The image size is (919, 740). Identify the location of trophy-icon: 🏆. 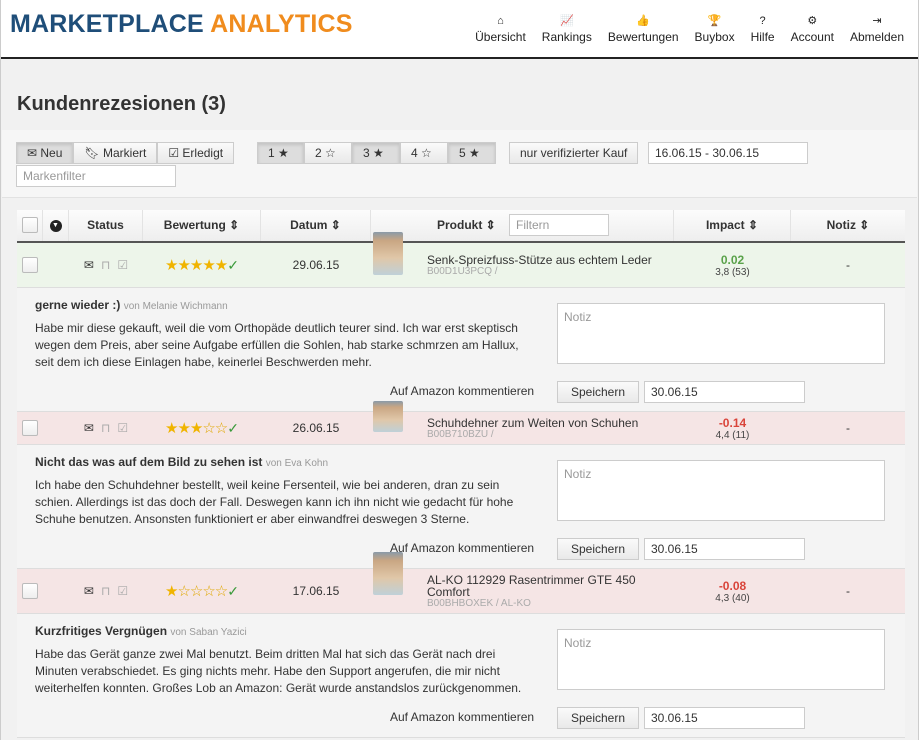
(714, 21).